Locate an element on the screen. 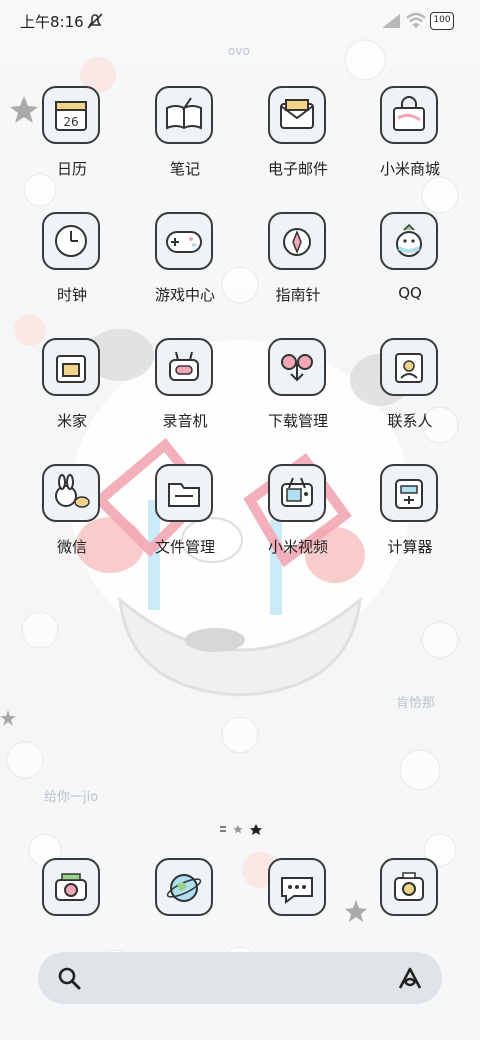 Image resolution: width=480 pixels, height=1040 pixels. app-notes: 笔记 is located at coordinates (185, 141).